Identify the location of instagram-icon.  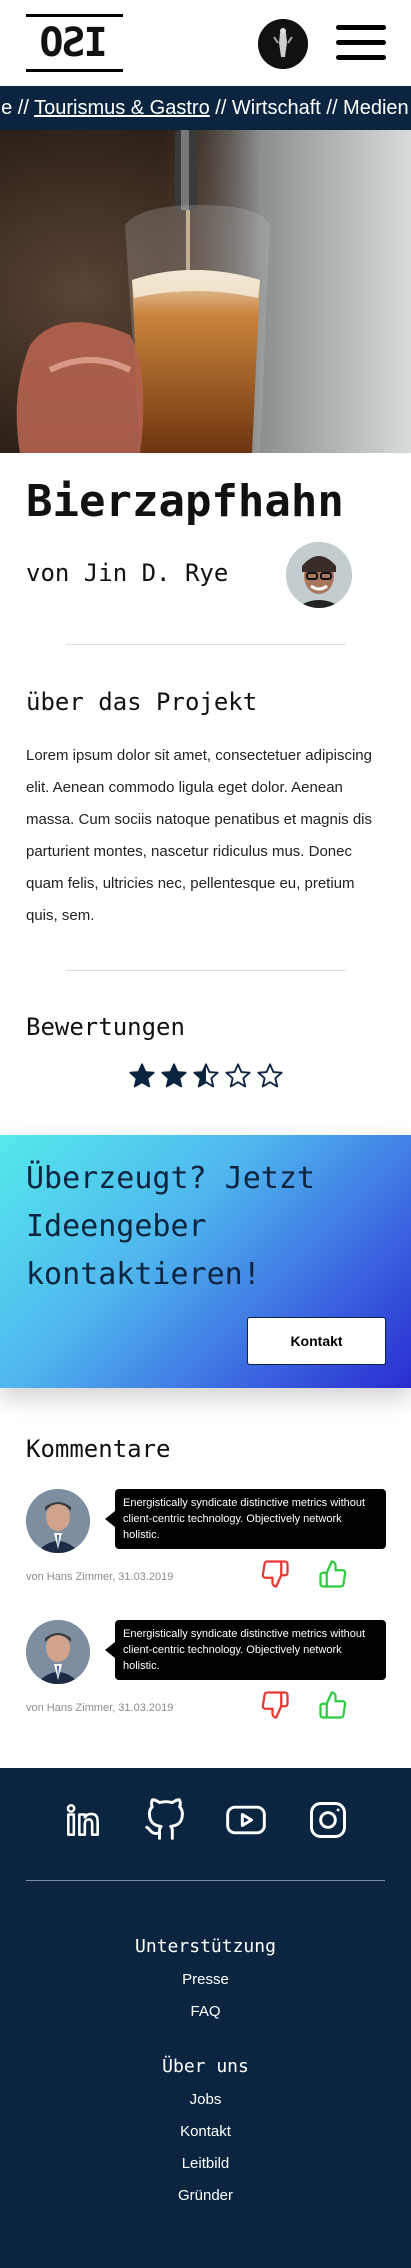
(328, 1820).